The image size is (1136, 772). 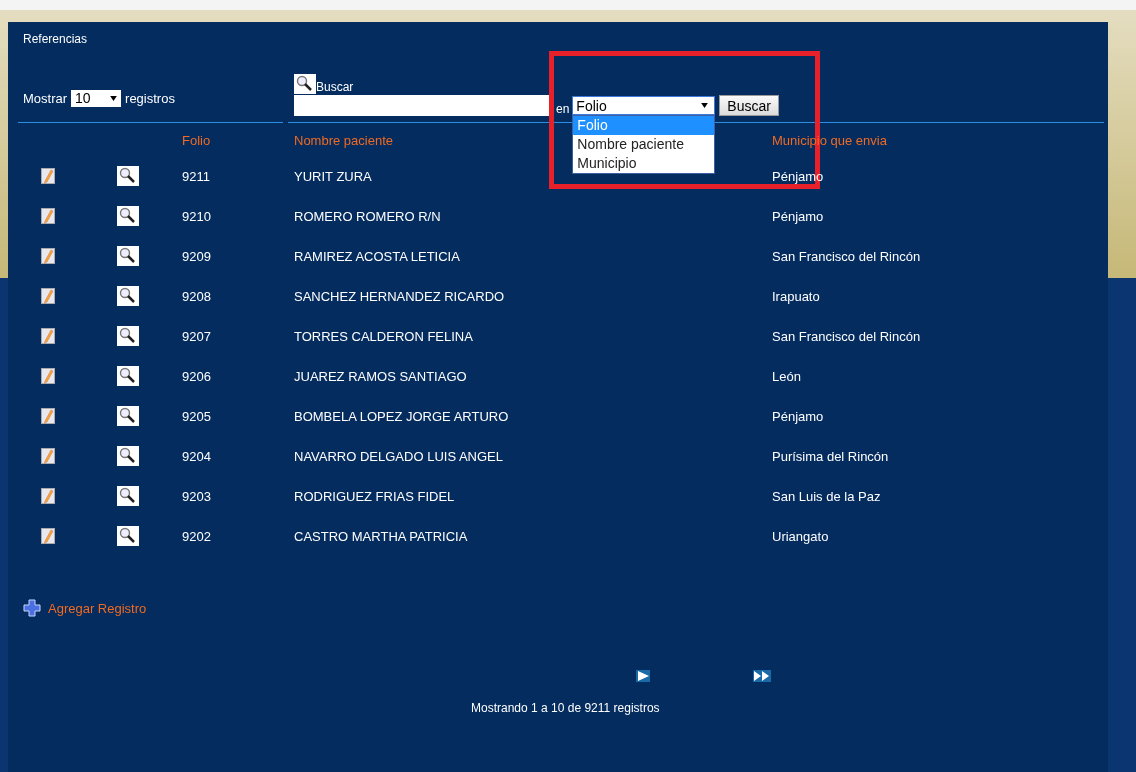 What do you see at coordinates (343, 140) in the screenshot?
I see `column-header: Nombre paciente` at bounding box center [343, 140].